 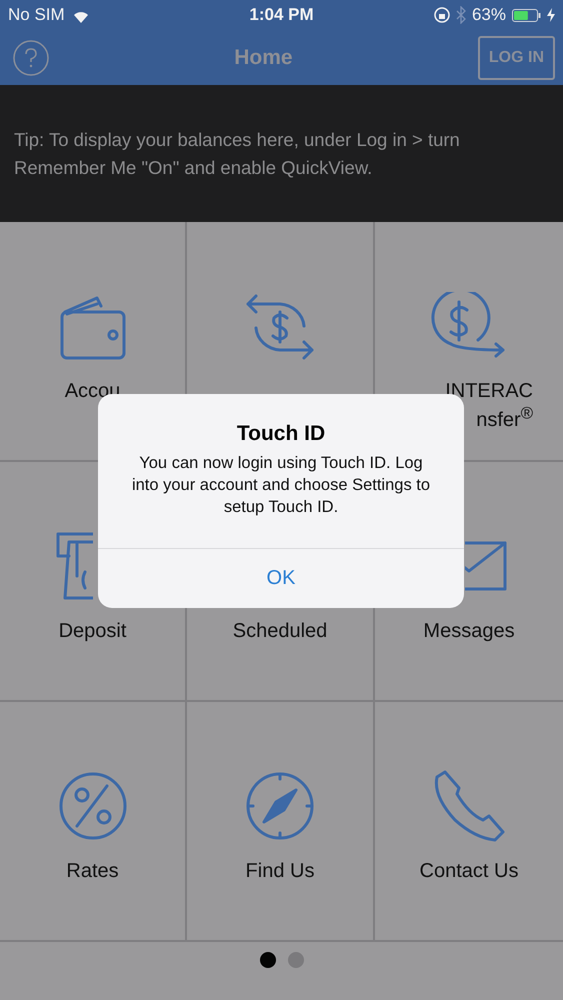 What do you see at coordinates (469, 871) in the screenshot?
I see `tile-label: Contact Us` at bounding box center [469, 871].